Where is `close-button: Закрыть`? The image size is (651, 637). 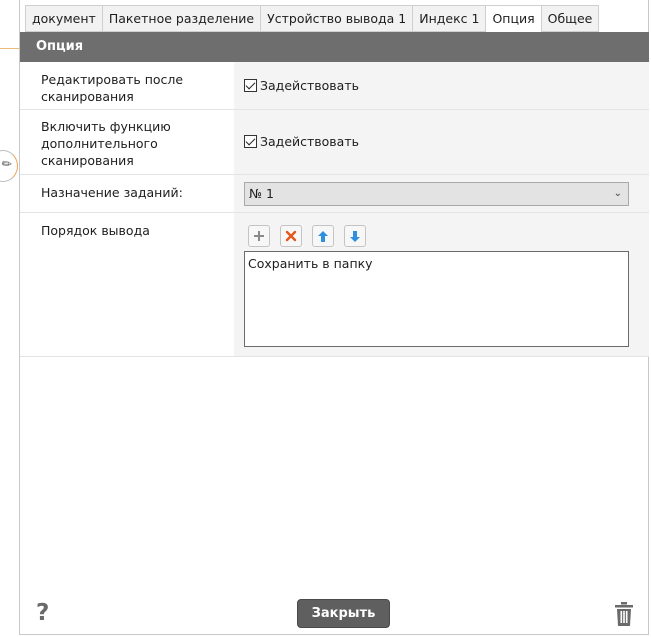
close-button: Закрыть is located at coordinates (343, 613).